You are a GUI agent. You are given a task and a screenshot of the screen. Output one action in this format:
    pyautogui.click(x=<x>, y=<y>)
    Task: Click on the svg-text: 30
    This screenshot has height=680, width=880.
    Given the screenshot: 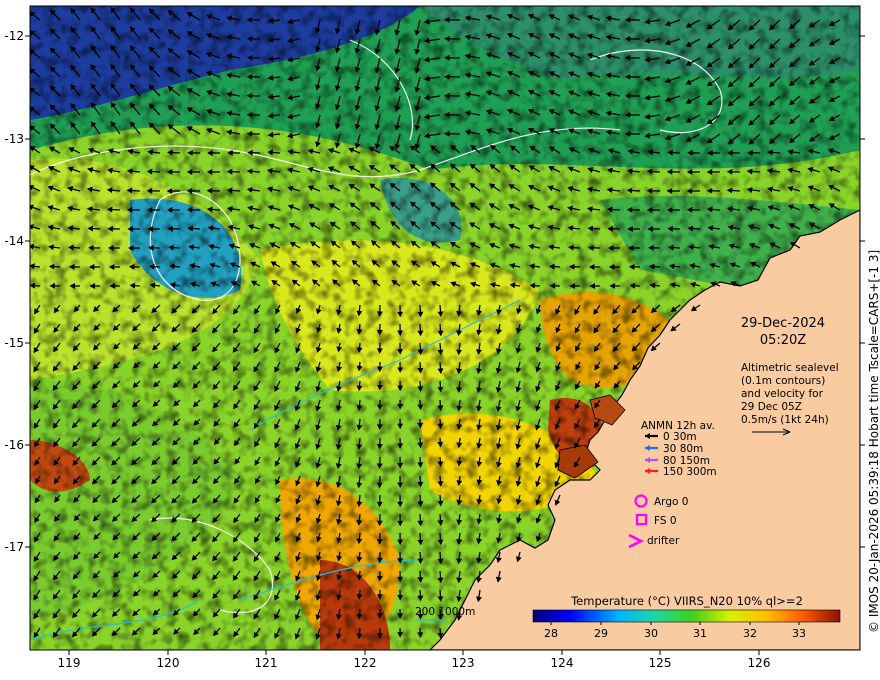 What is the action you would take?
    pyautogui.click(x=651, y=633)
    